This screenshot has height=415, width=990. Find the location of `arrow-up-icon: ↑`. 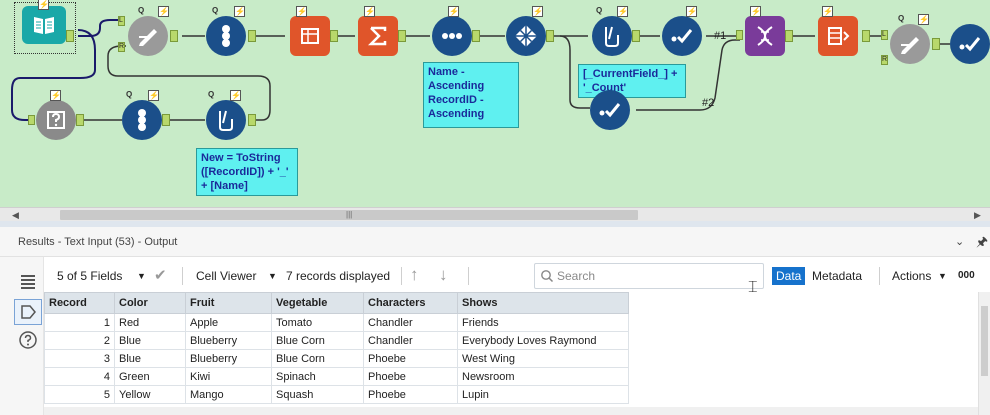

arrow-up-icon: ↑ is located at coordinates (414, 275).